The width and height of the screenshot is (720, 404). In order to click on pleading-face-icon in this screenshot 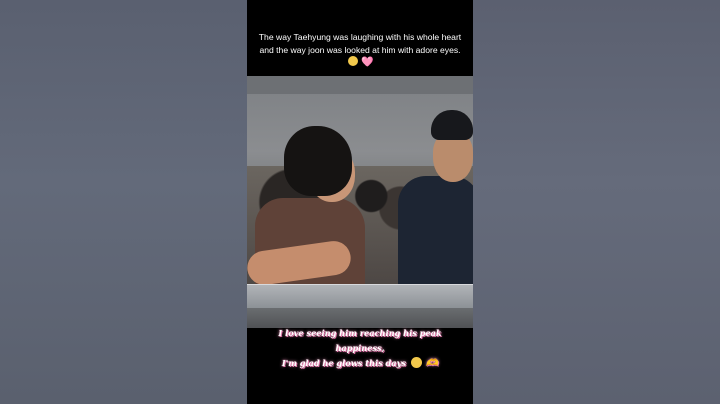, I will do `click(352, 61)`.